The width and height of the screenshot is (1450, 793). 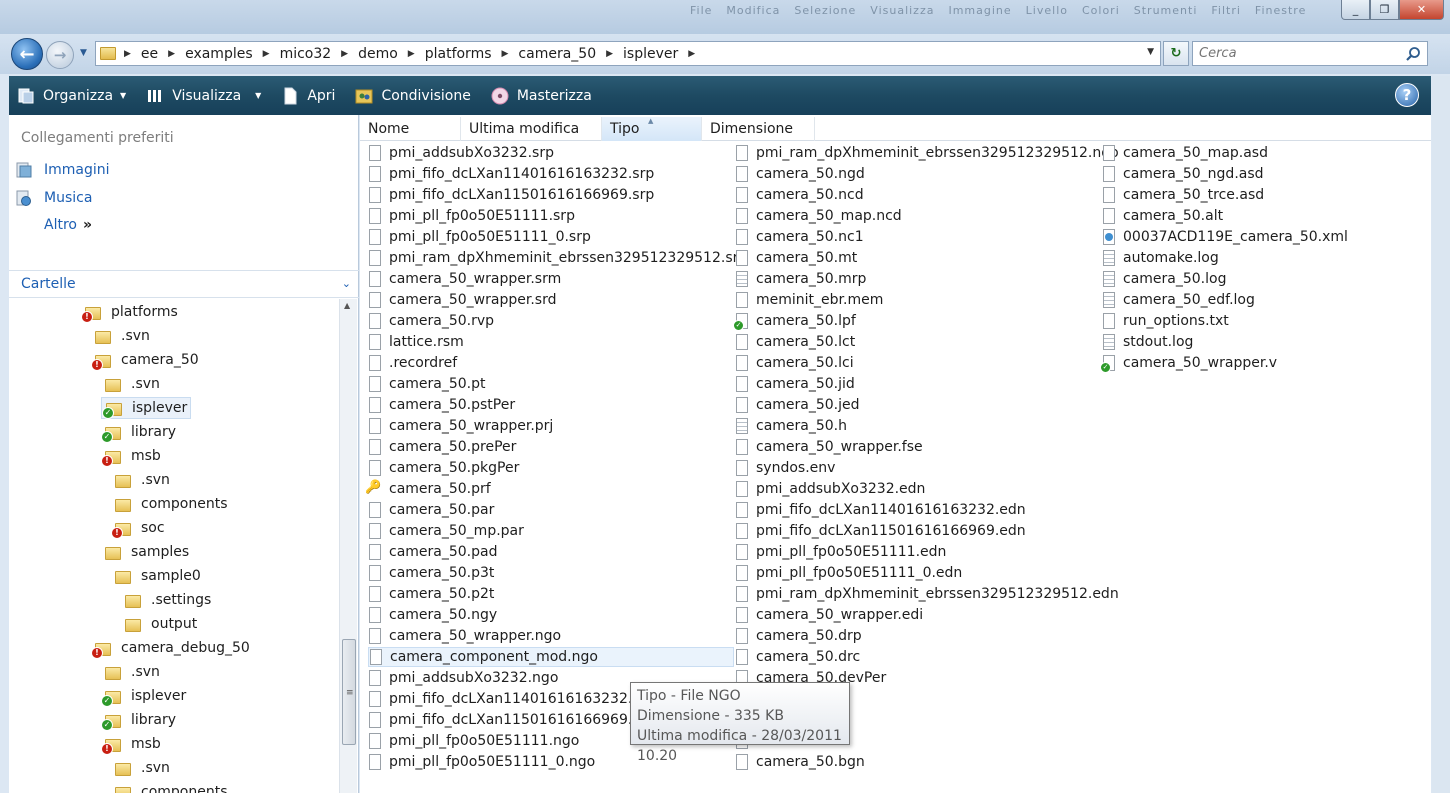 What do you see at coordinates (160, 624) in the screenshot?
I see `tree-item: output` at bounding box center [160, 624].